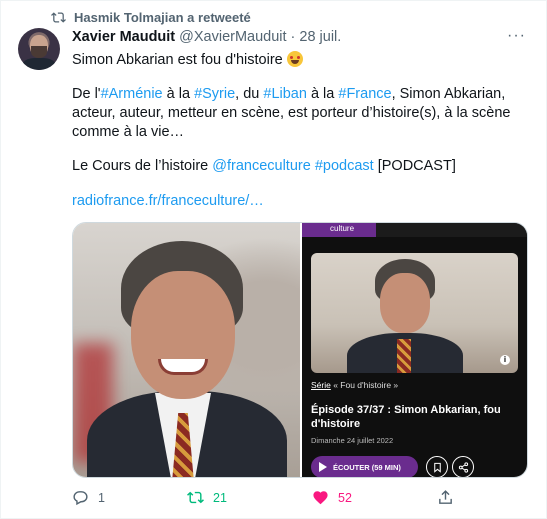 The height and width of the screenshot is (519, 547). Describe the element at coordinates (142, 166) in the screenshot. I see `text-span: Le Cours de l’histoire` at that location.